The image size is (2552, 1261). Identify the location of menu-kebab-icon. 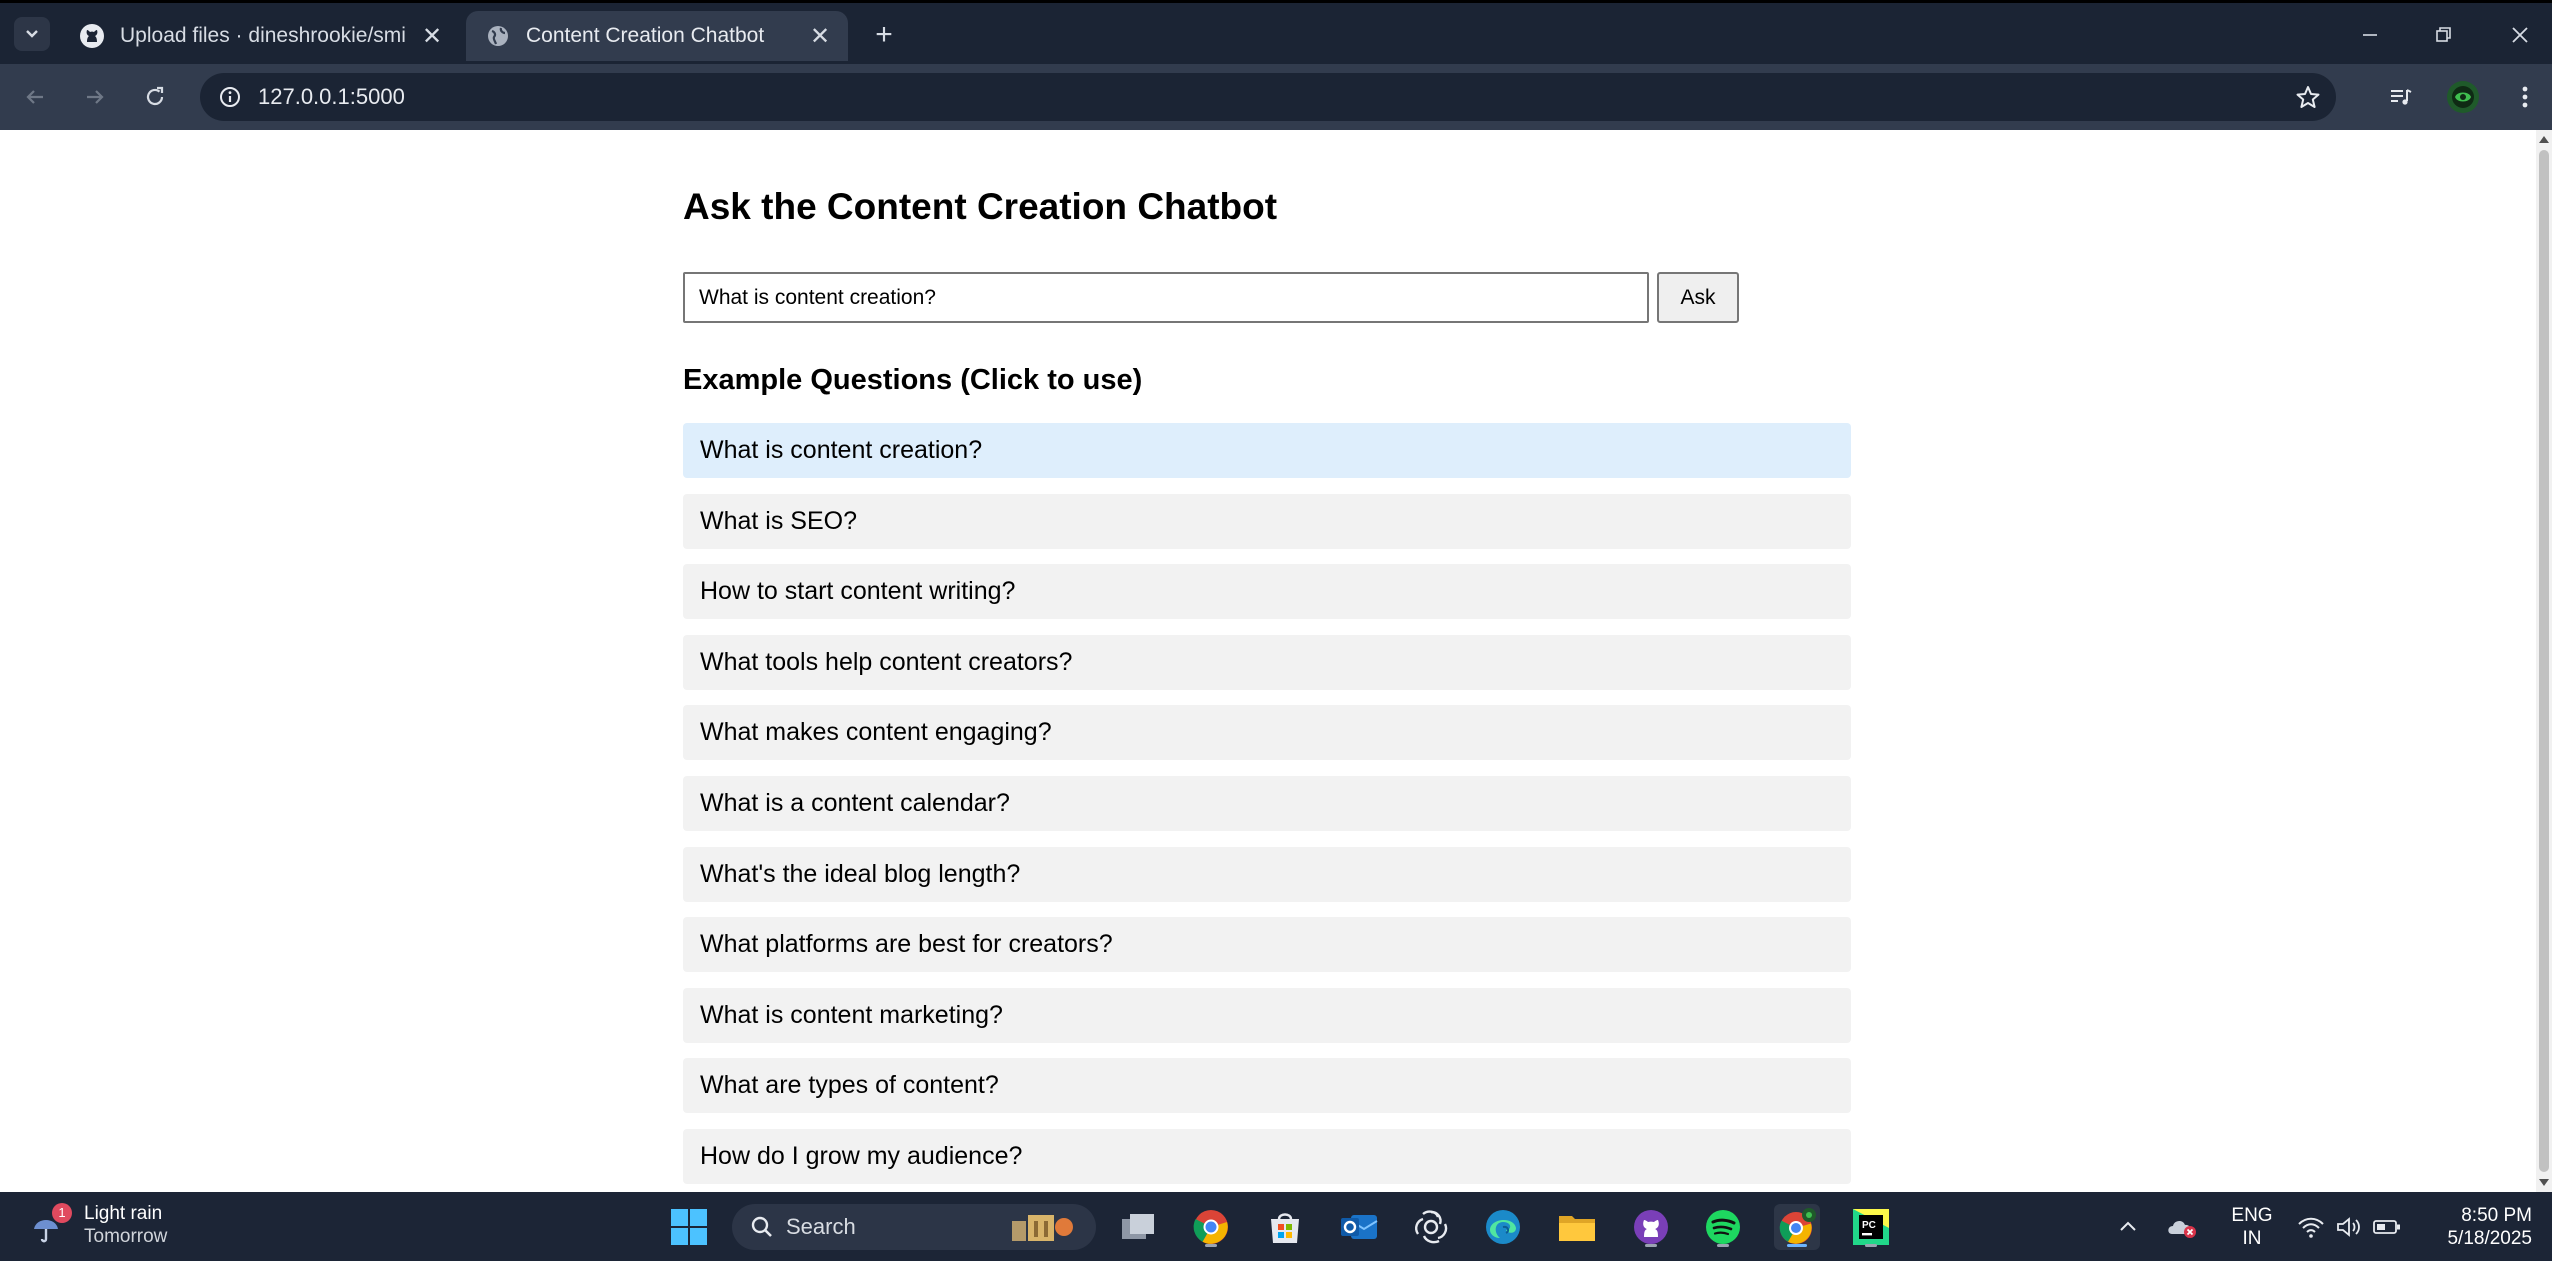
(2525, 97).